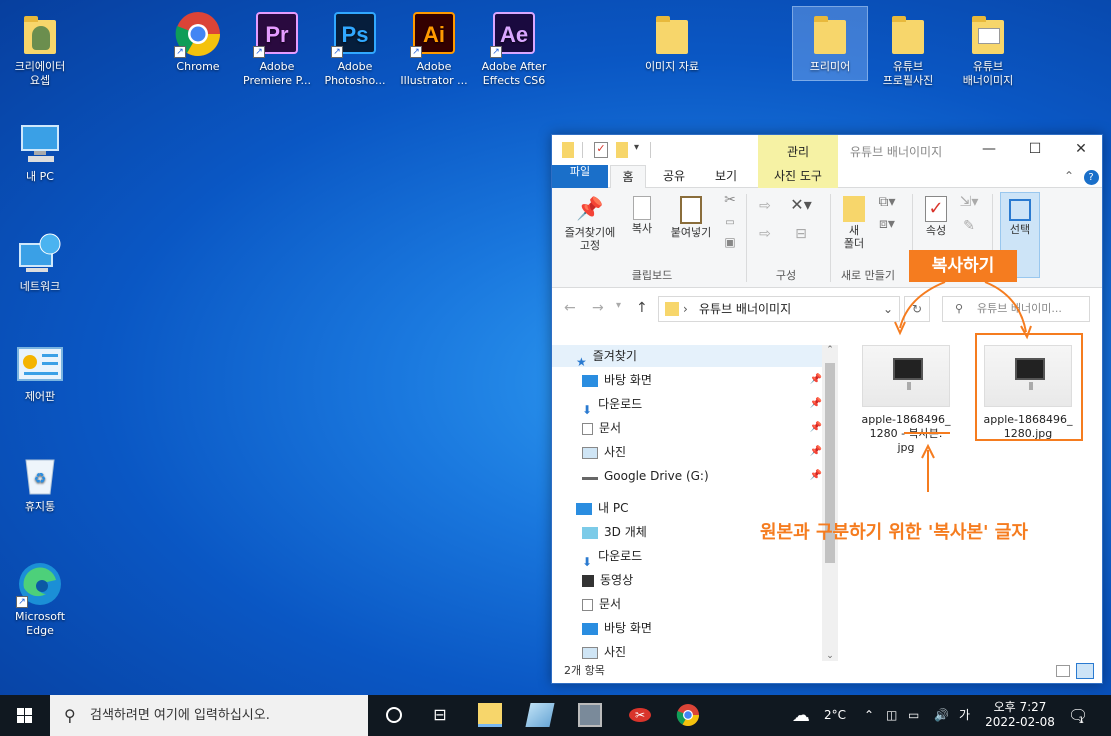  I want to click on task-view-icon: ⊟, so click(440, 715).